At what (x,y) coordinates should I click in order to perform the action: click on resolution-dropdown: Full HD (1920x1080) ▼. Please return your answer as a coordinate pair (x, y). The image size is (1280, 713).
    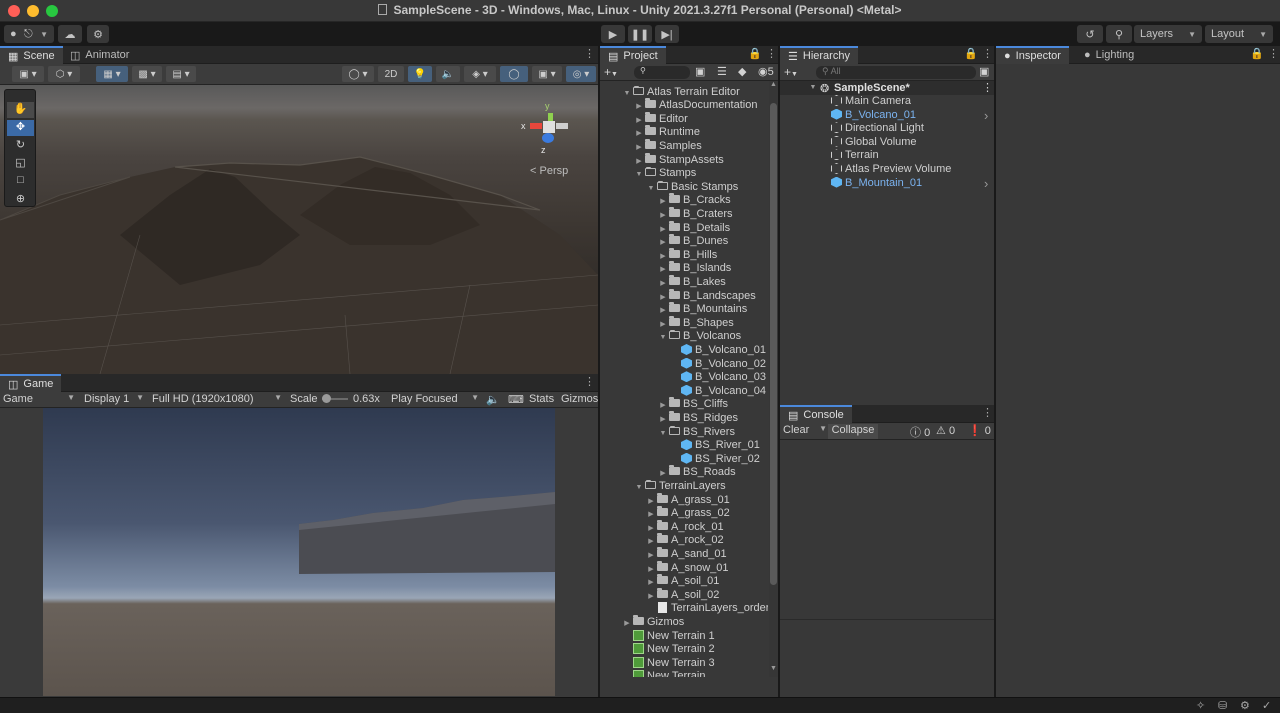
    Looking at the image, I should click on (217, 399).